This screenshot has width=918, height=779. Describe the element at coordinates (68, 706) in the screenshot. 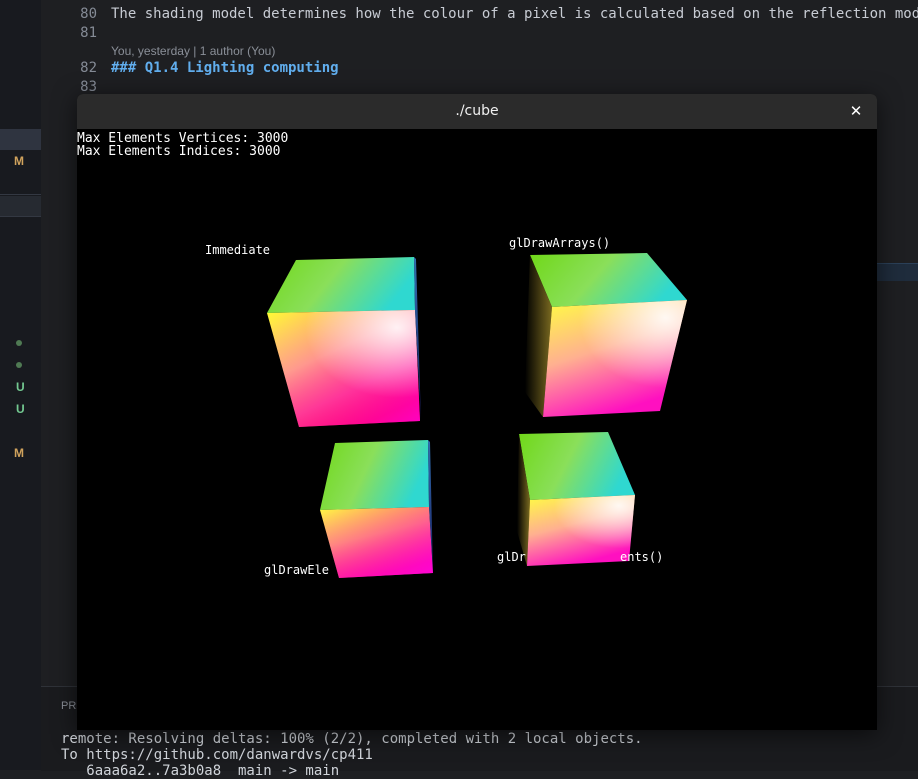

I see `panel-tab-label: PR` at that location.